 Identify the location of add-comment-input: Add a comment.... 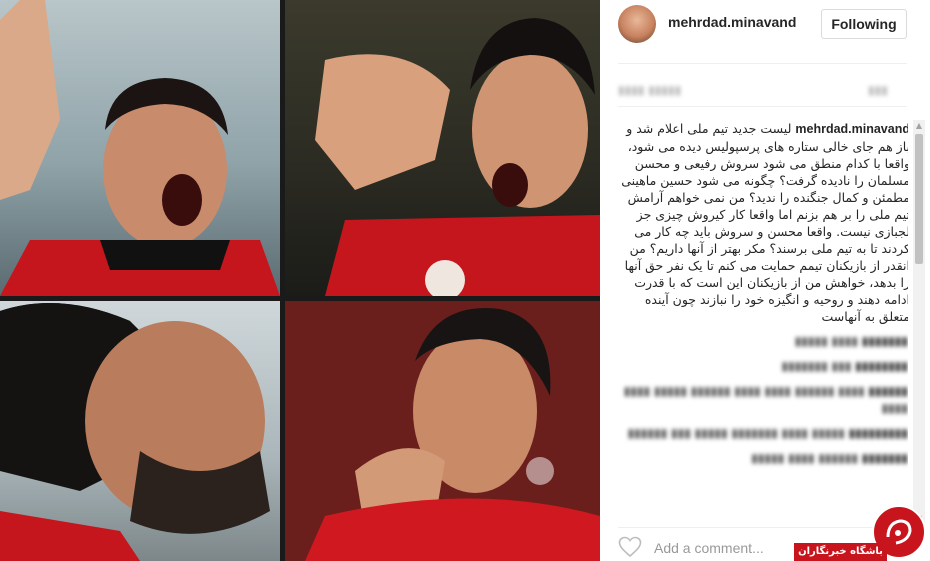
(709, 548).